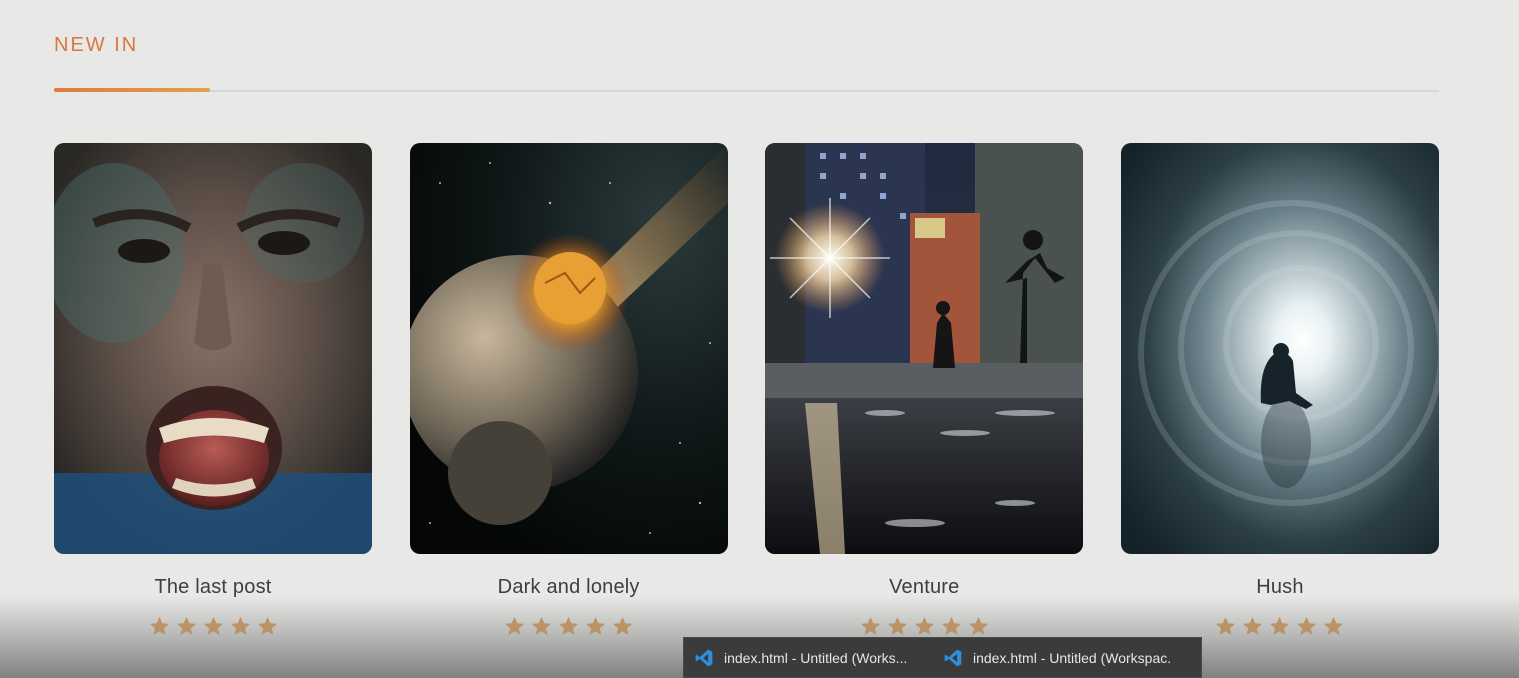 The height and width of the screenshot is (678, 1519). I want to click on card-image-screaming-child, so click(213, 348).